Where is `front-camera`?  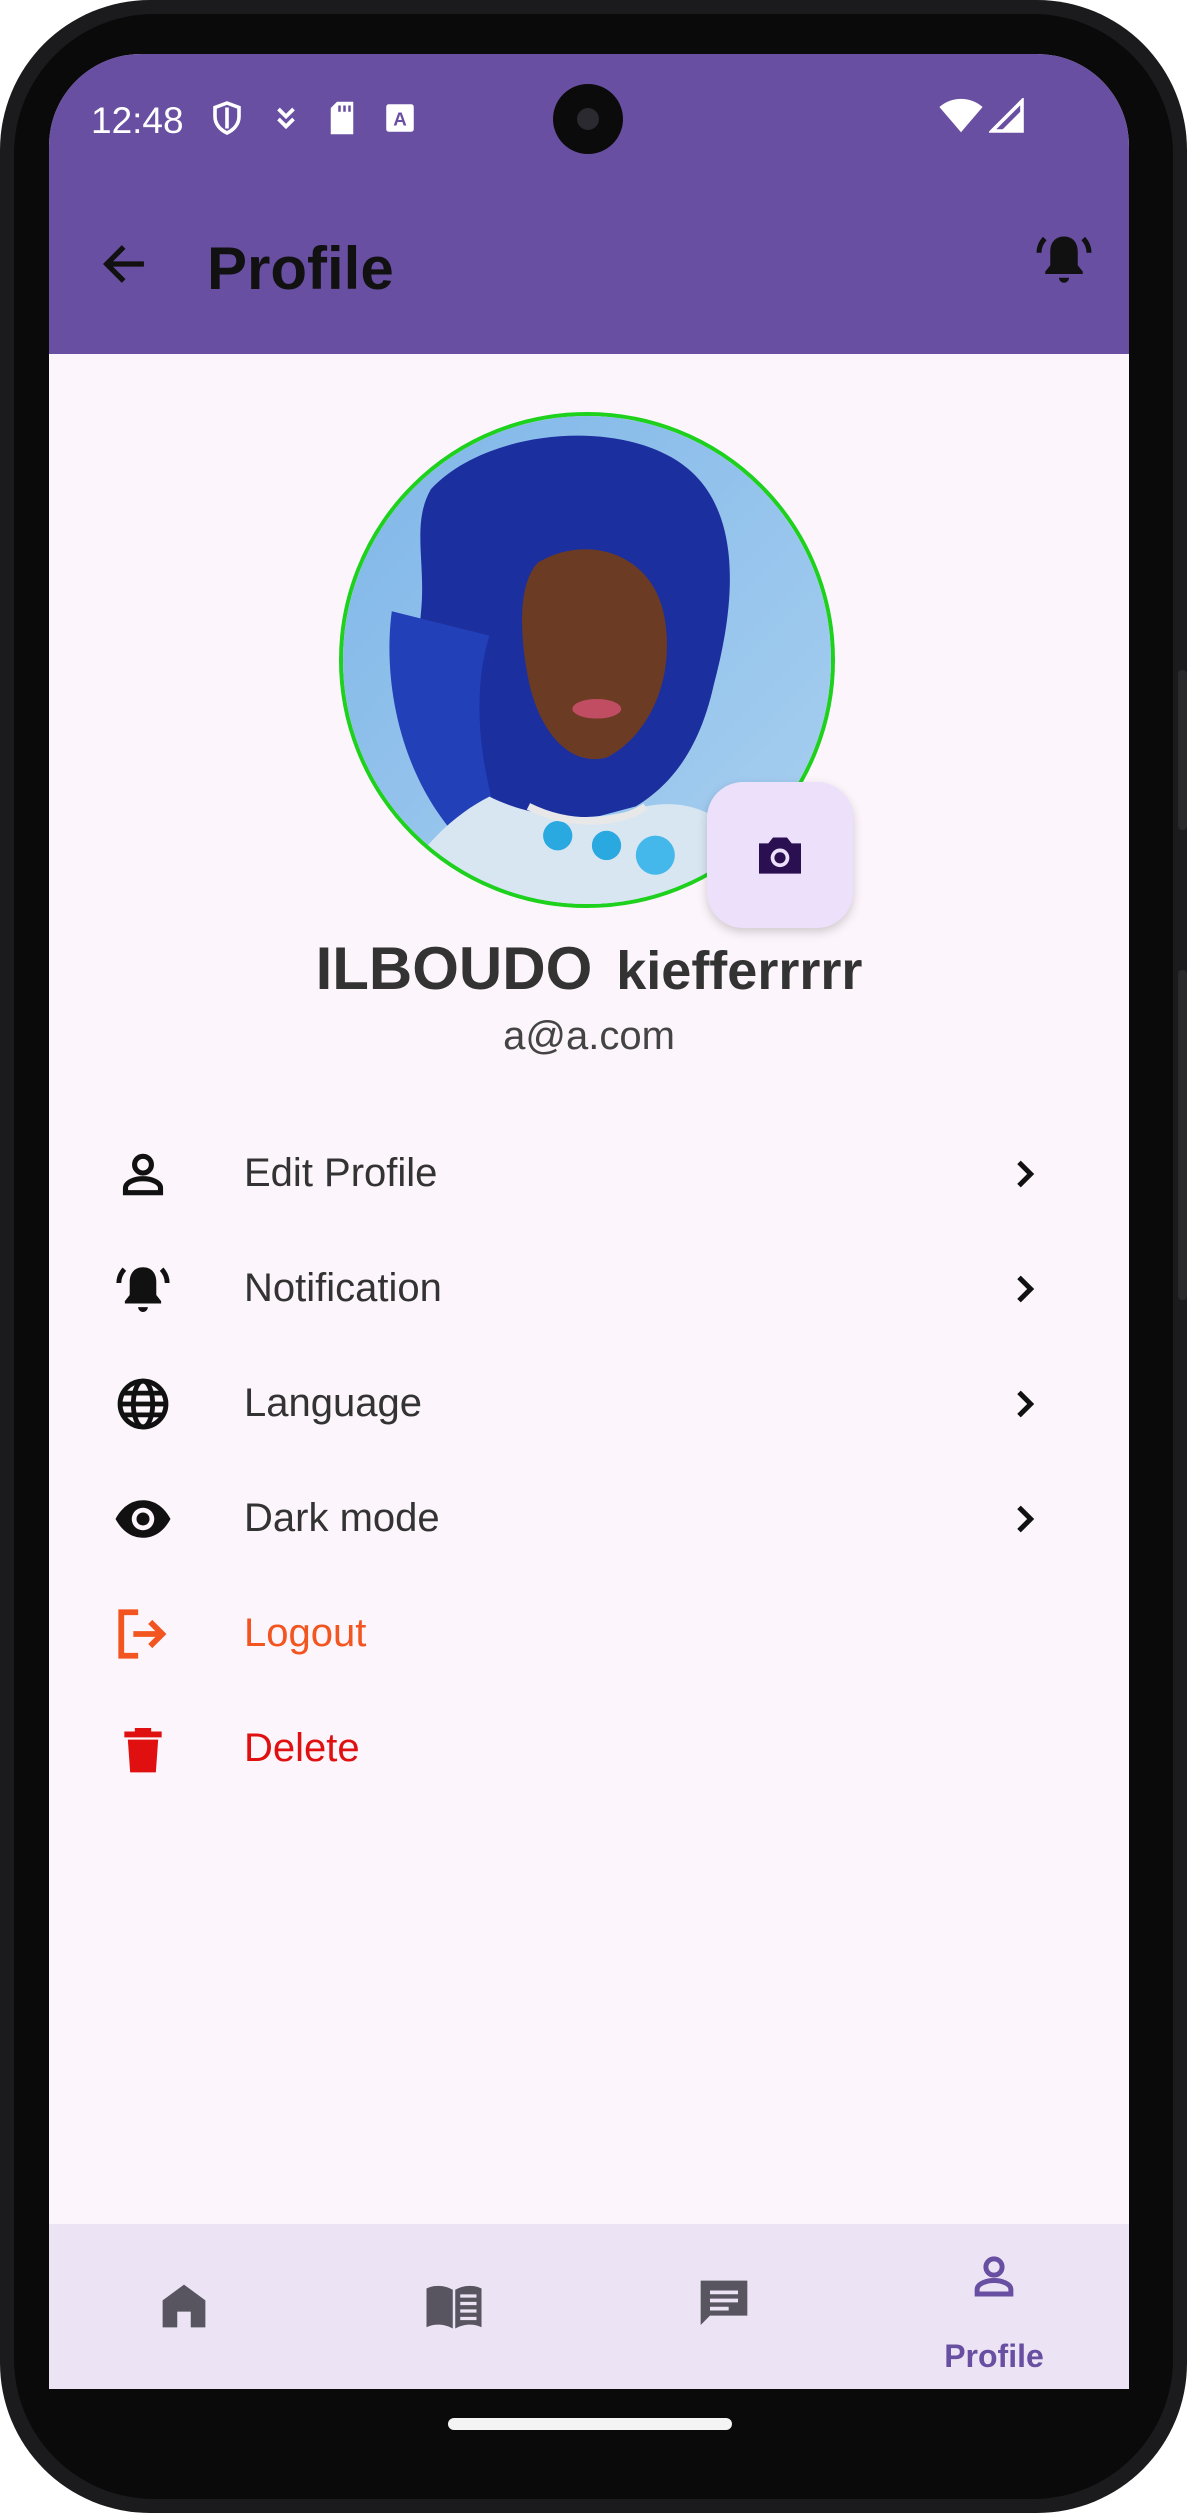
front-camera is located at coordinates (588, 119).